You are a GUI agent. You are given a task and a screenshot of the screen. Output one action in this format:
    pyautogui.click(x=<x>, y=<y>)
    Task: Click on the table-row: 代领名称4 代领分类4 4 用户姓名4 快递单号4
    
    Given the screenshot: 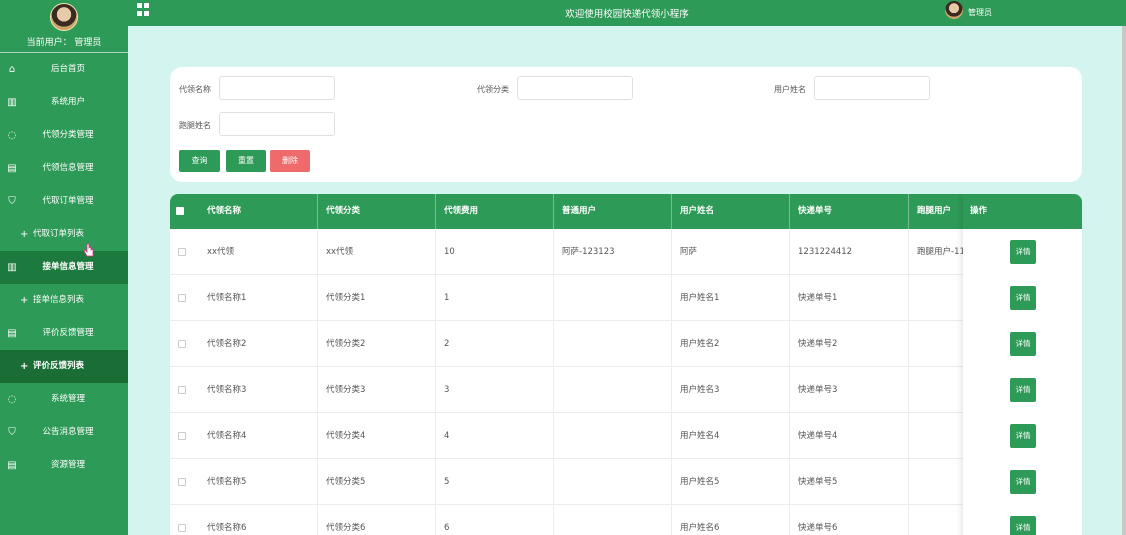 What is the action you would take?
    pyautogui.click(x=626, y=436)
    